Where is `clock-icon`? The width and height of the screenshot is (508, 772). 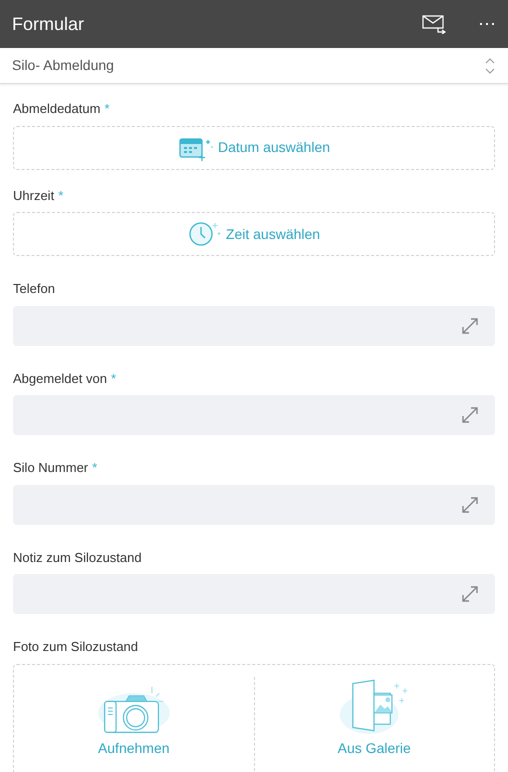 clock-icon is located at coordinates (205, 234).